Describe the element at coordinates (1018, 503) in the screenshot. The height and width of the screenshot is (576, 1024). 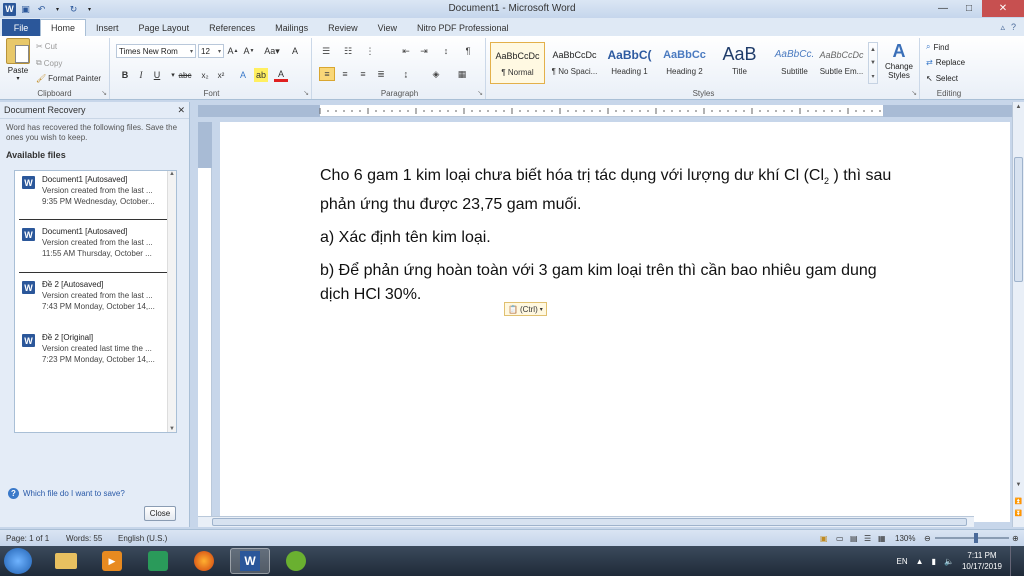
I see `previous-page-icon: ⏫` at that location.